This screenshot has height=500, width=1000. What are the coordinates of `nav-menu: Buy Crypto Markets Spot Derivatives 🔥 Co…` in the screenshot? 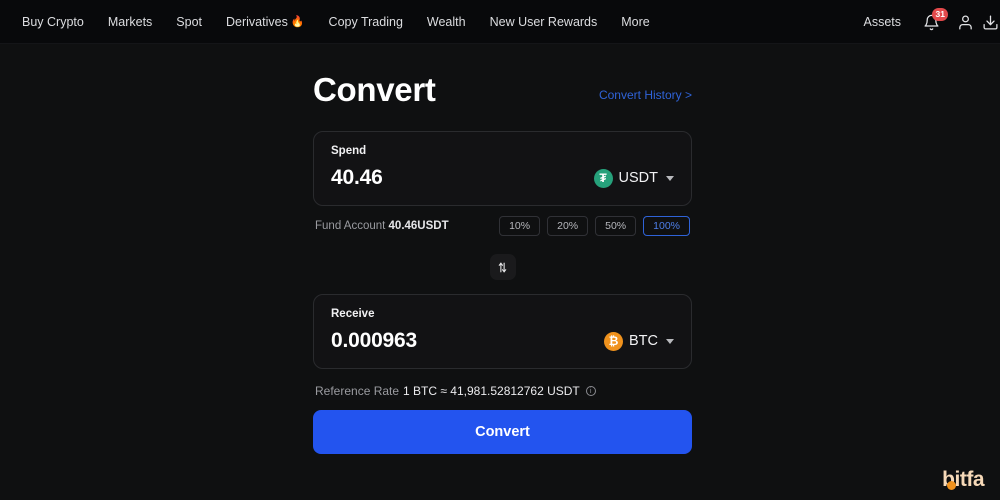 It's located at (331, 22).